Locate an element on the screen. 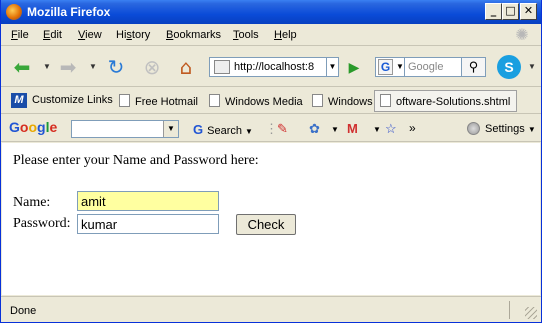  firefox-icon is located at coordinates (14, 12).